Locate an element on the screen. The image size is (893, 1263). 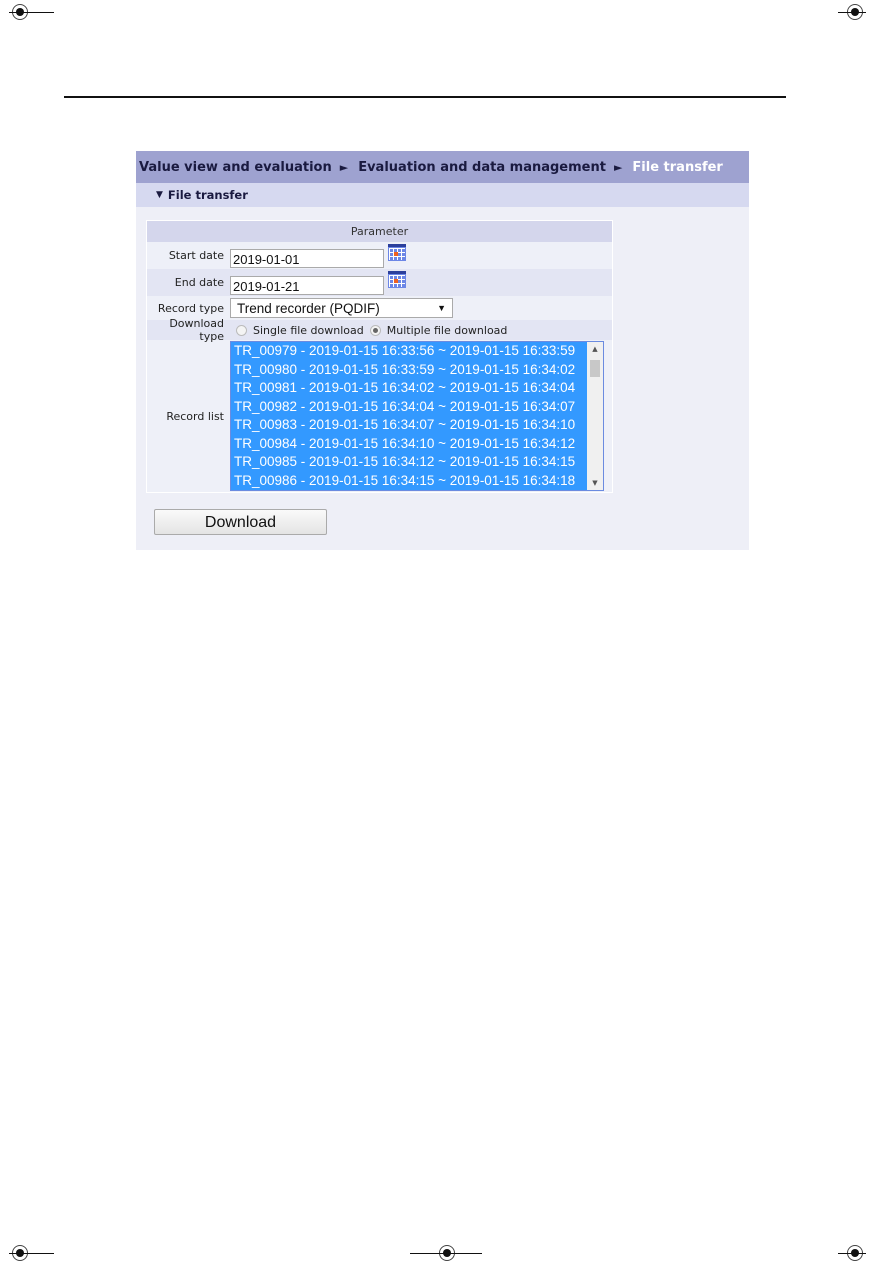
registration-mark-bottom-left is located at coordinates (20, 1253).